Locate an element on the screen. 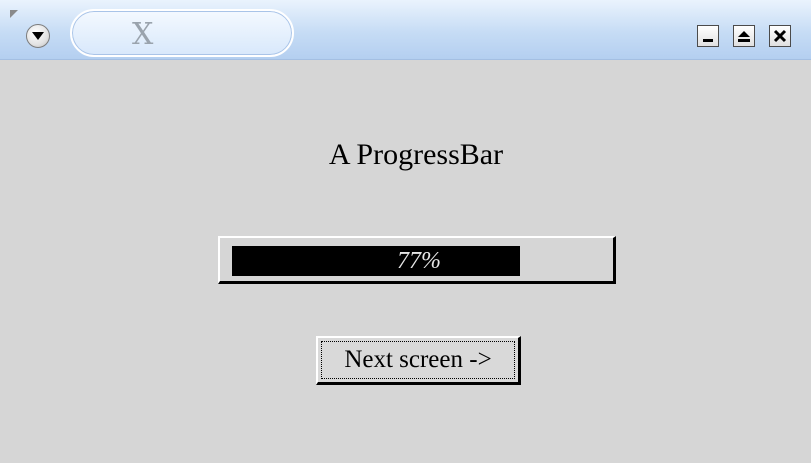 This screenshot has width=811, height=463. next-screen-button: Next screen -> is located at coordinates (418, 360).